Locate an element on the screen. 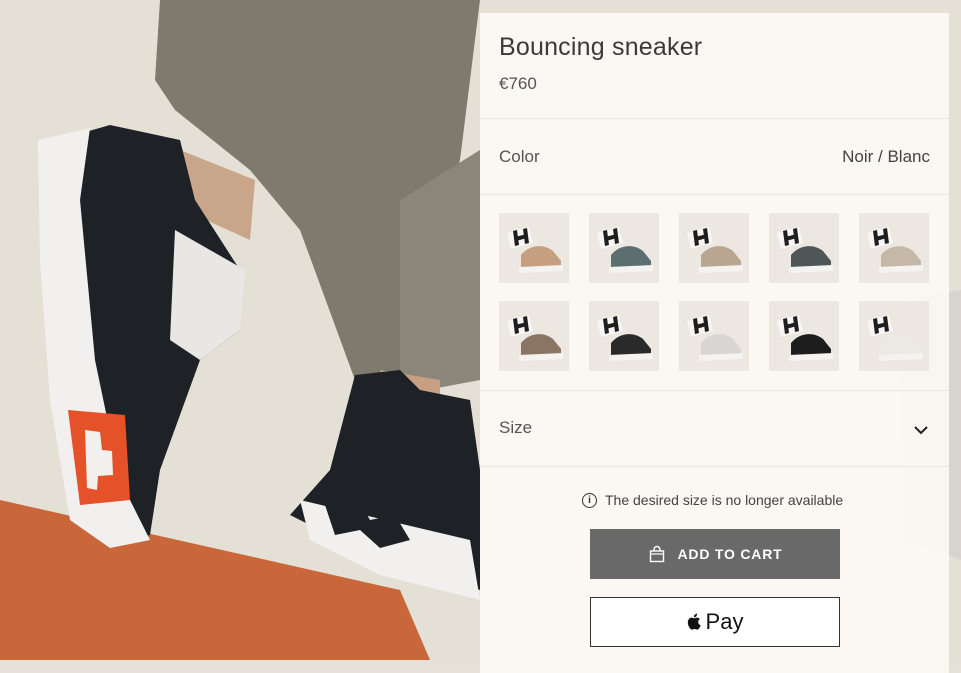 The width and height of the screenshot is (961, 673). color-swatch-camel is located at coordinates (534, 248).